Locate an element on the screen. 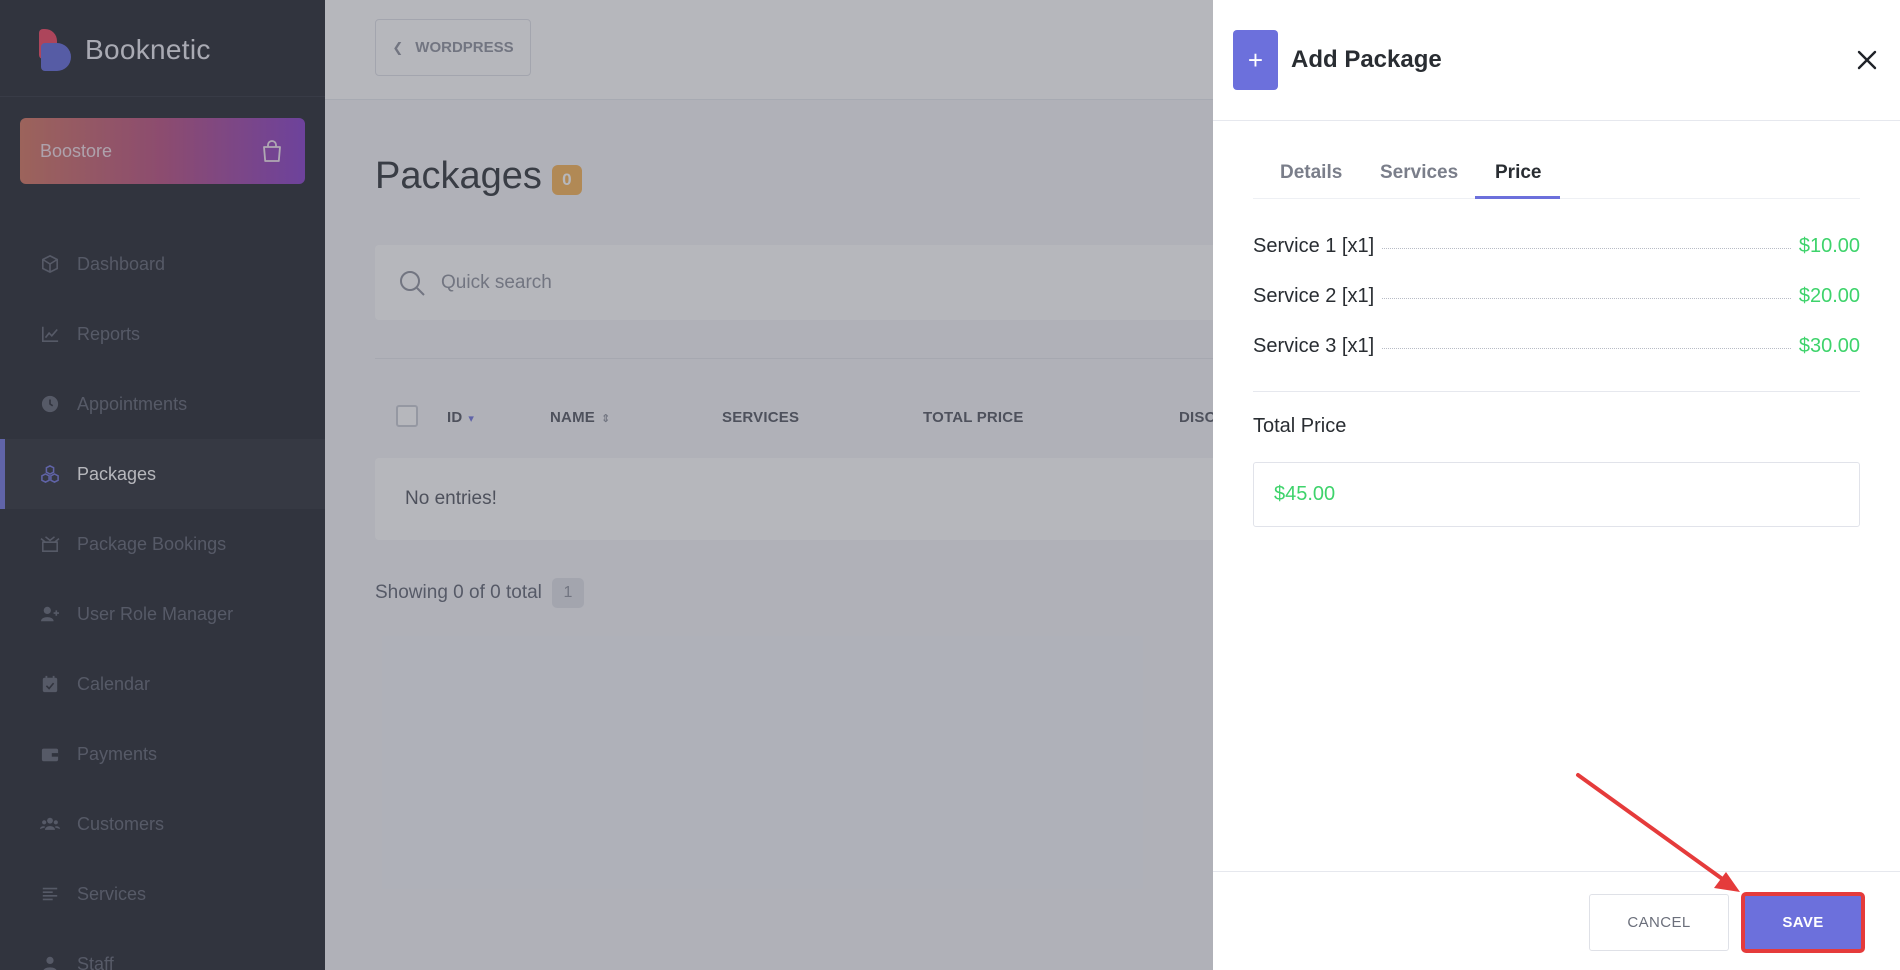 Image resolution: width=1900 pixels, height=970 pixels. price-row-service: Service 3 [x1] is located at coordinates (1314, 345).